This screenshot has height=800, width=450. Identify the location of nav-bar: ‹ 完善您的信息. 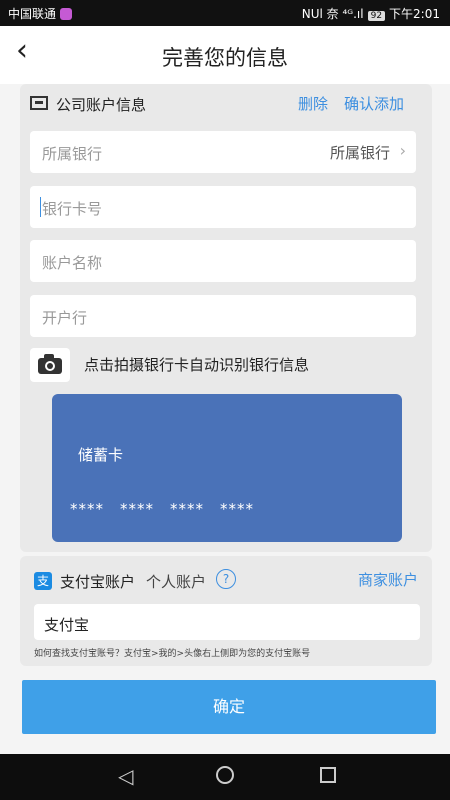
(225, 55).